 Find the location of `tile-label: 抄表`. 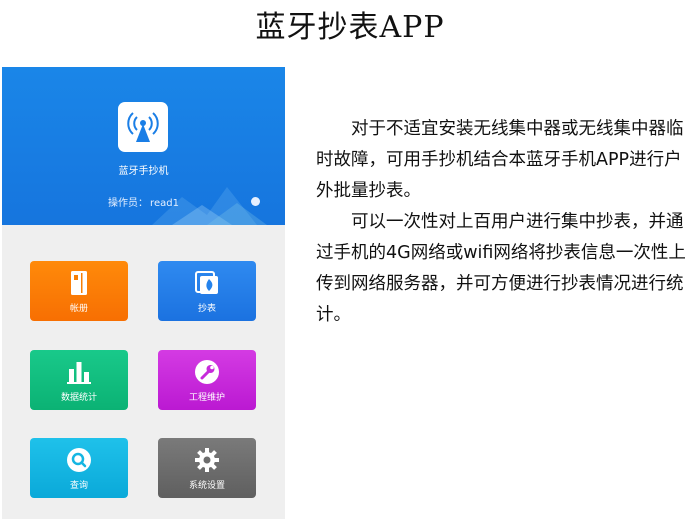

tile-label: 抄表 is located at coordinates (206, 309).